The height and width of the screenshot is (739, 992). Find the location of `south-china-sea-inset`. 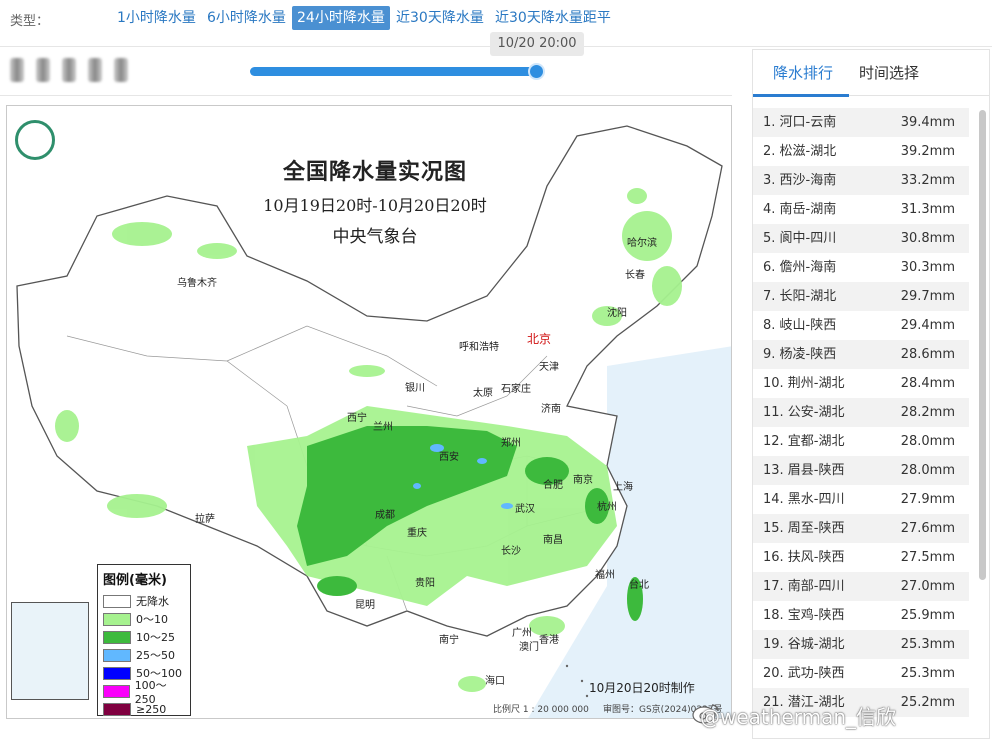

south-china-sea-inset is located at coordinates (50, 651).